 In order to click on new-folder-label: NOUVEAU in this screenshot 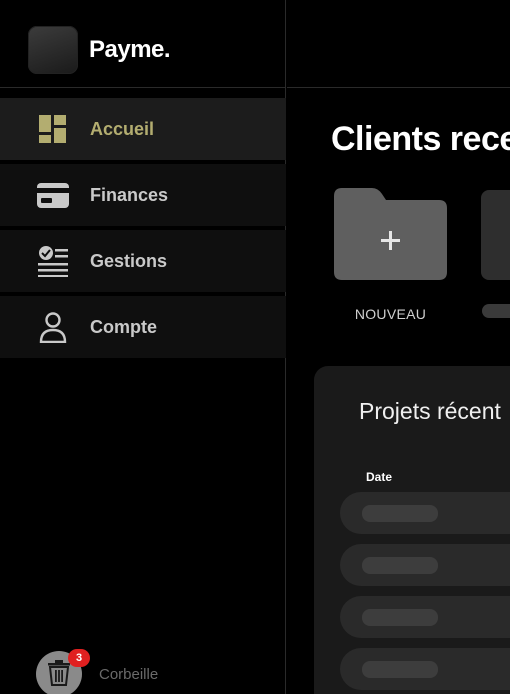, I will do `click(390, 314)`.